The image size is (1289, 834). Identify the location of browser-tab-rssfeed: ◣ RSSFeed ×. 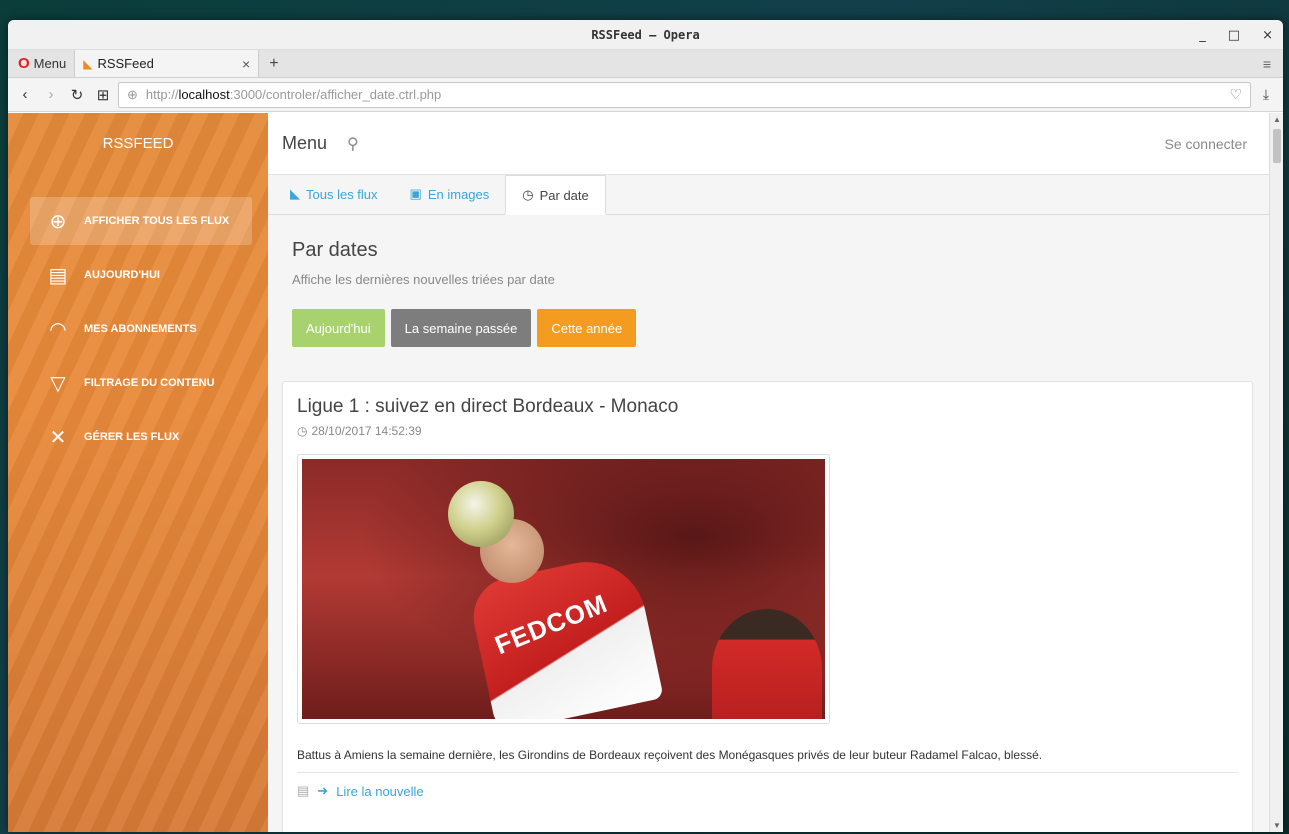
(167, 63).